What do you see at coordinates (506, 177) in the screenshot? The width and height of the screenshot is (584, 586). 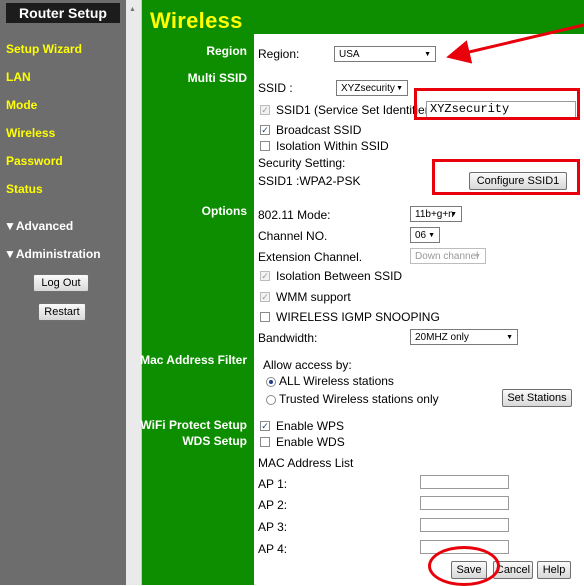 I see `annotation-box-configure` at bounding box center [506, 177].